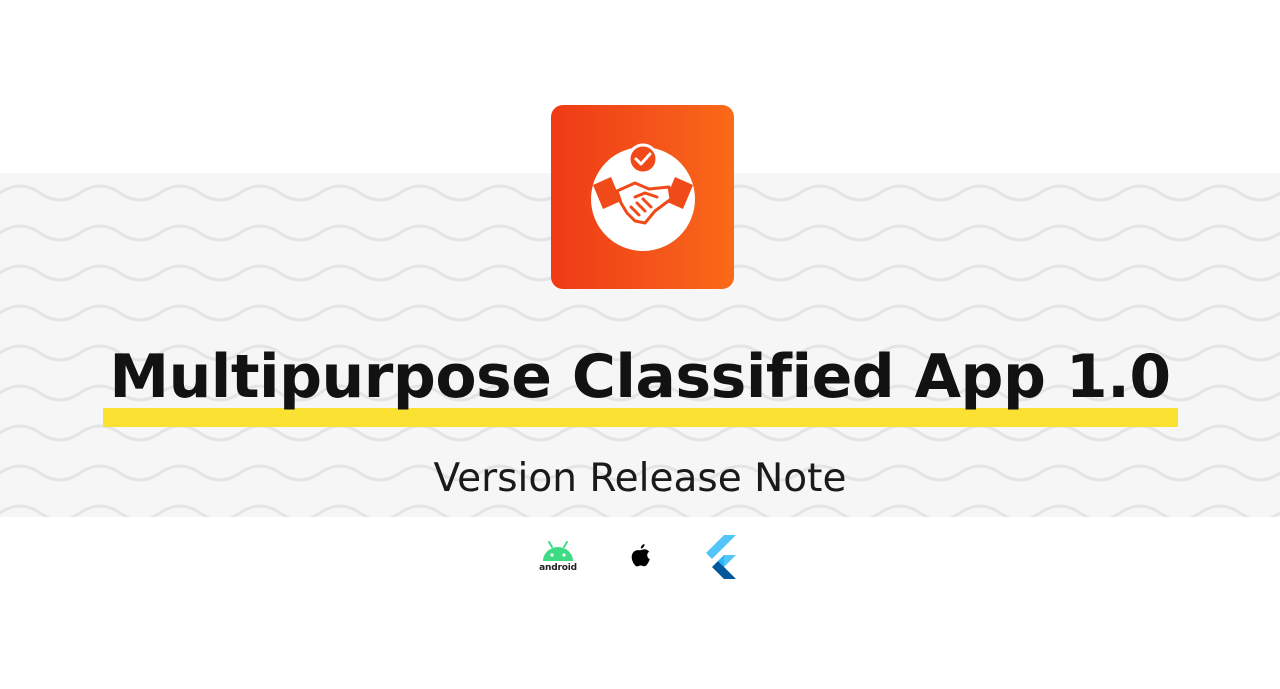 This screenshot has height=689, width=1280. I want to click on platform-apple, so click(640, 556).